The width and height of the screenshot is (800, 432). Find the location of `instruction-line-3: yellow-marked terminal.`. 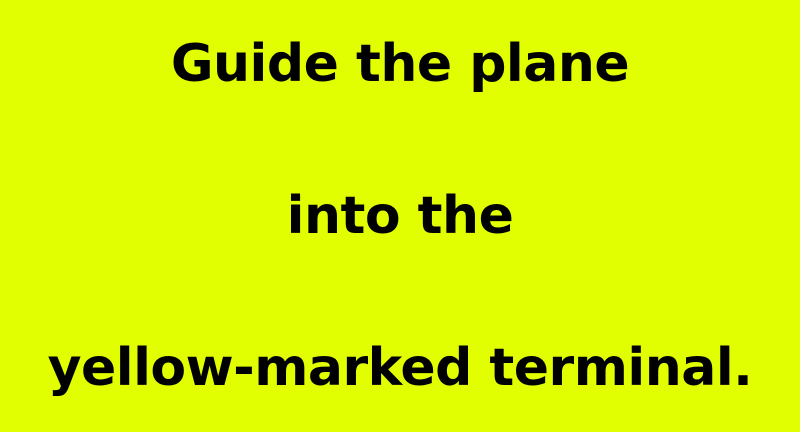

instruction-line-3: yellow-marked terminal. is located at coordinates (400, 368).